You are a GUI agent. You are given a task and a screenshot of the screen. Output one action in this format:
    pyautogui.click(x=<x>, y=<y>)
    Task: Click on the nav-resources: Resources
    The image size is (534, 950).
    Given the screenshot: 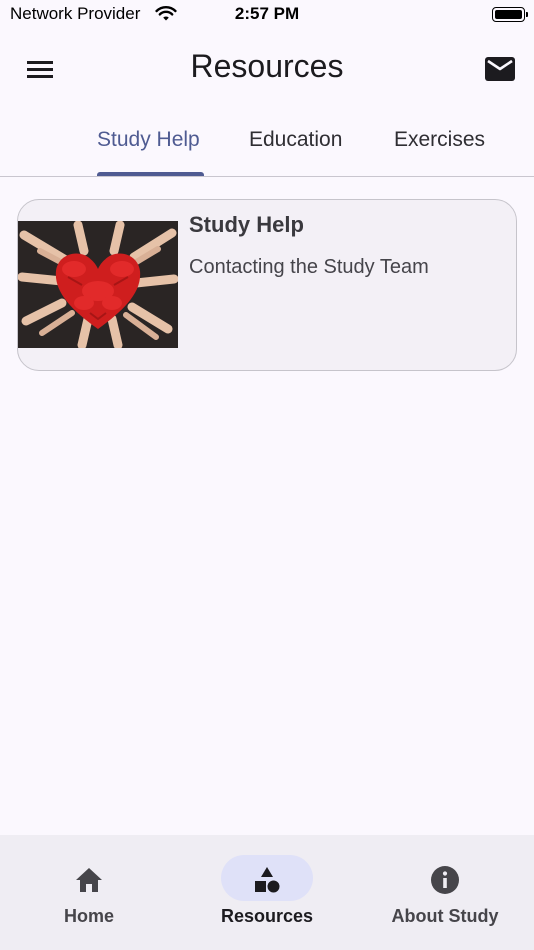 What is the action you would take?
    pyautogui.click(x=267, y=892)
    